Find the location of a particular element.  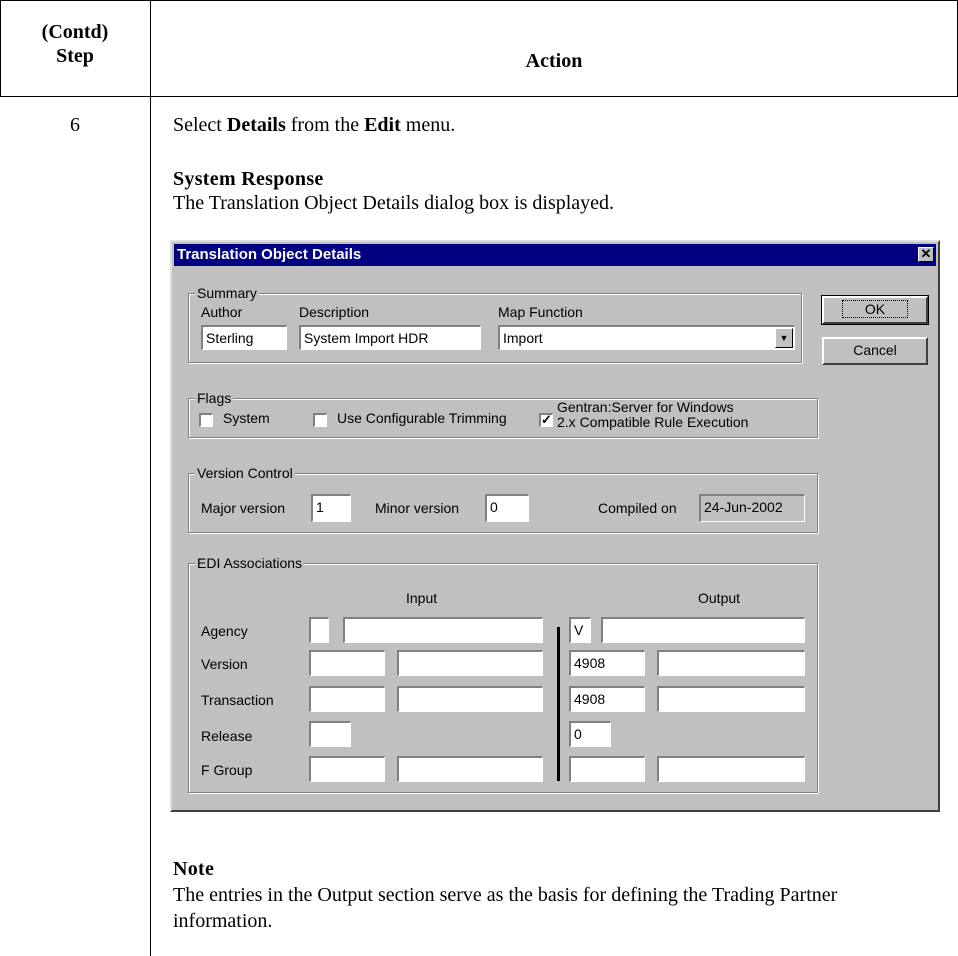

system-checkbox is located at coordinates (206, 420).